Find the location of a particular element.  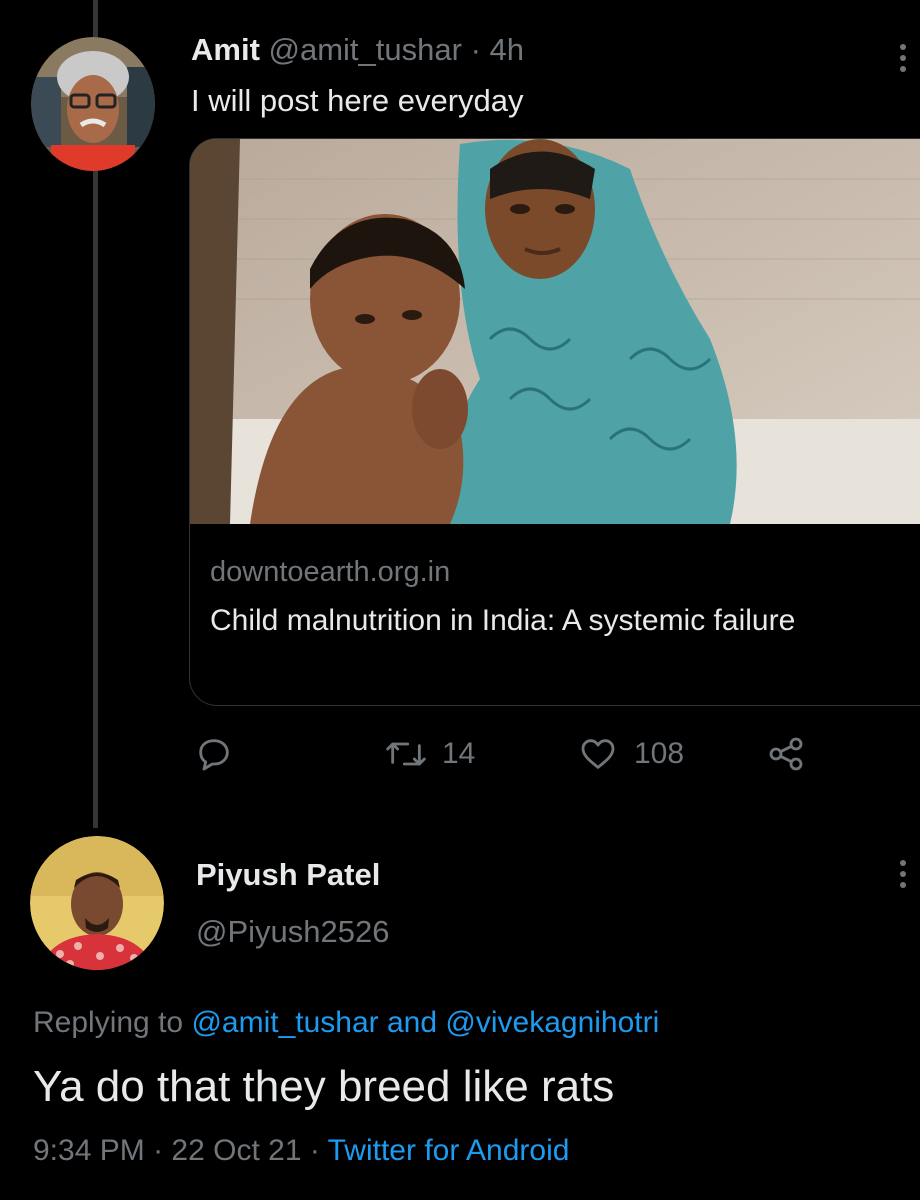

tweet-header: Amit @amit_tushar · 4h is located at coordinates (357, 50).